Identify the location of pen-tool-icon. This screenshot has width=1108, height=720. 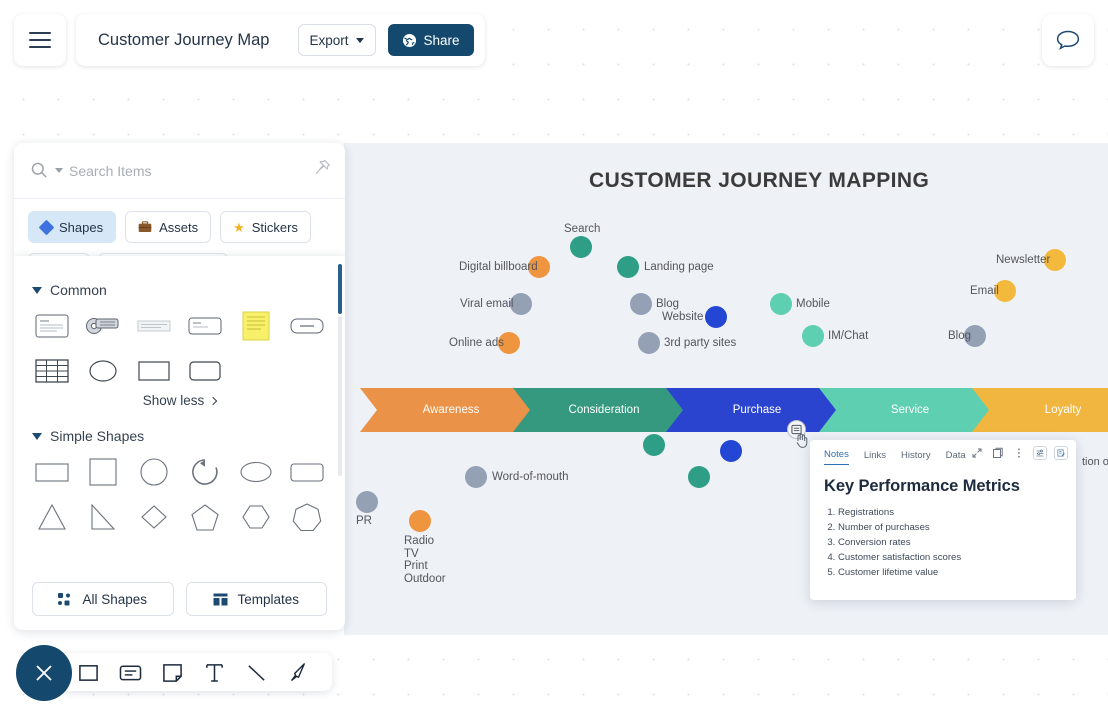
(298, 672).